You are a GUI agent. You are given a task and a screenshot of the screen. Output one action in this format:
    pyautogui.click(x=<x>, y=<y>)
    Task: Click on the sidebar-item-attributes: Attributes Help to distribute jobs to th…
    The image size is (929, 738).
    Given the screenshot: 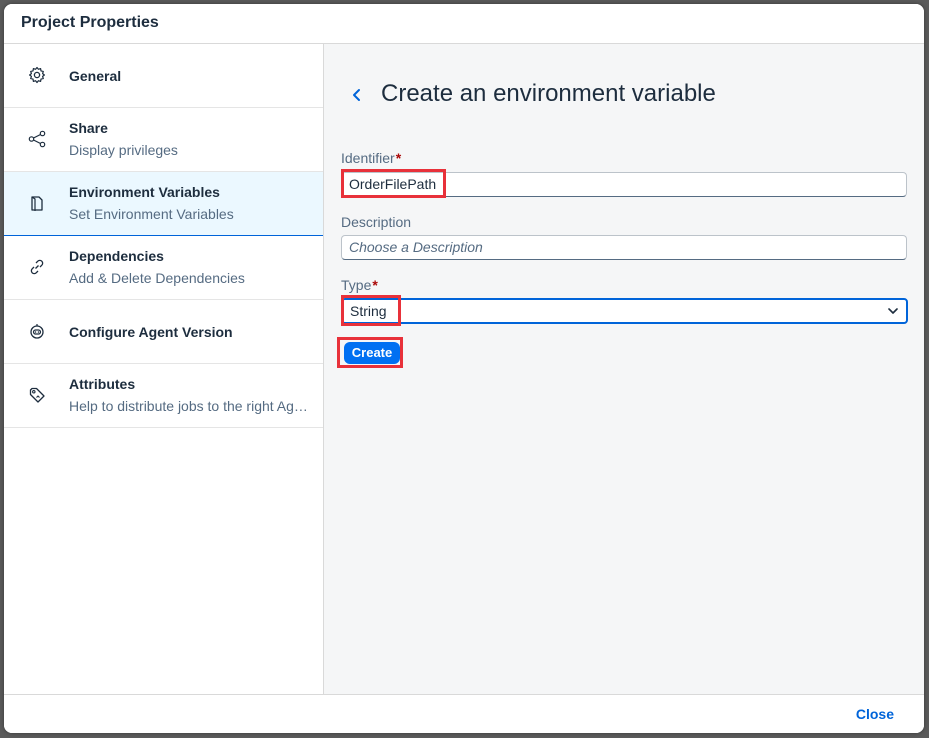 What is the action you would take?
    pyautogui.click(x=163, y=396)
    